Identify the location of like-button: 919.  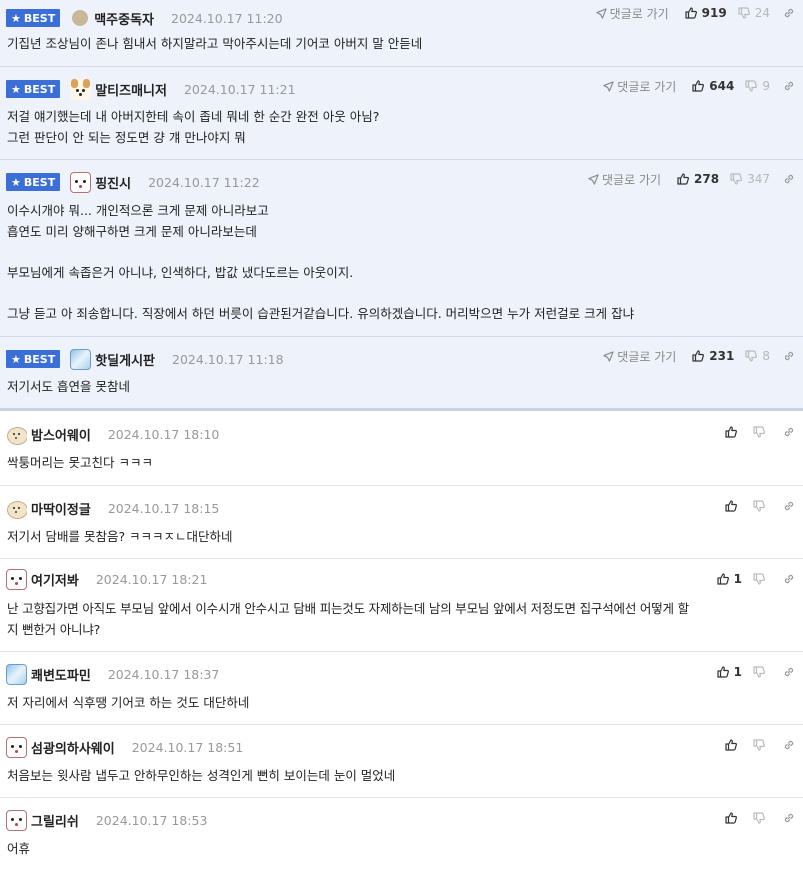
(706, 13).